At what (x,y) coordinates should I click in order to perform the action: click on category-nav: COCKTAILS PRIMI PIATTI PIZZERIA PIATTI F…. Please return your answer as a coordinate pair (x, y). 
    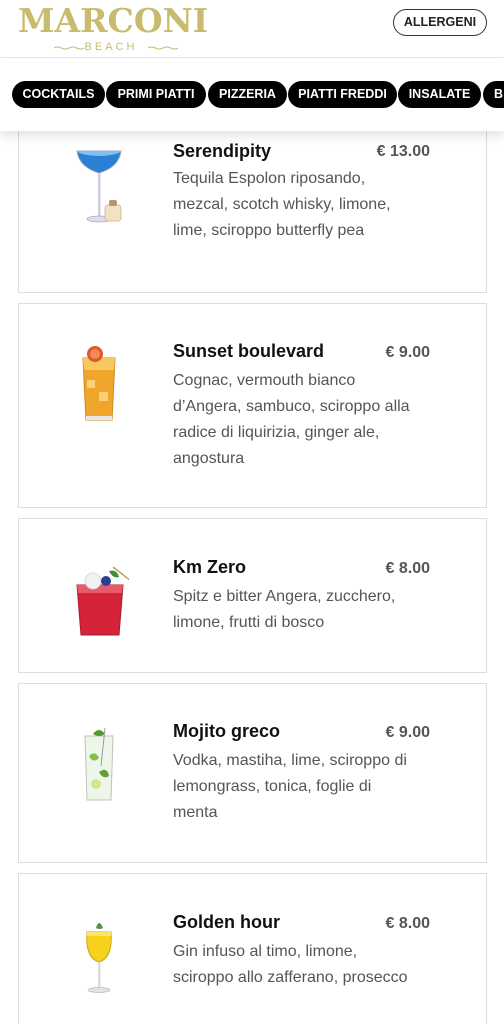
    Looking at the image, I should click on (252, 95).